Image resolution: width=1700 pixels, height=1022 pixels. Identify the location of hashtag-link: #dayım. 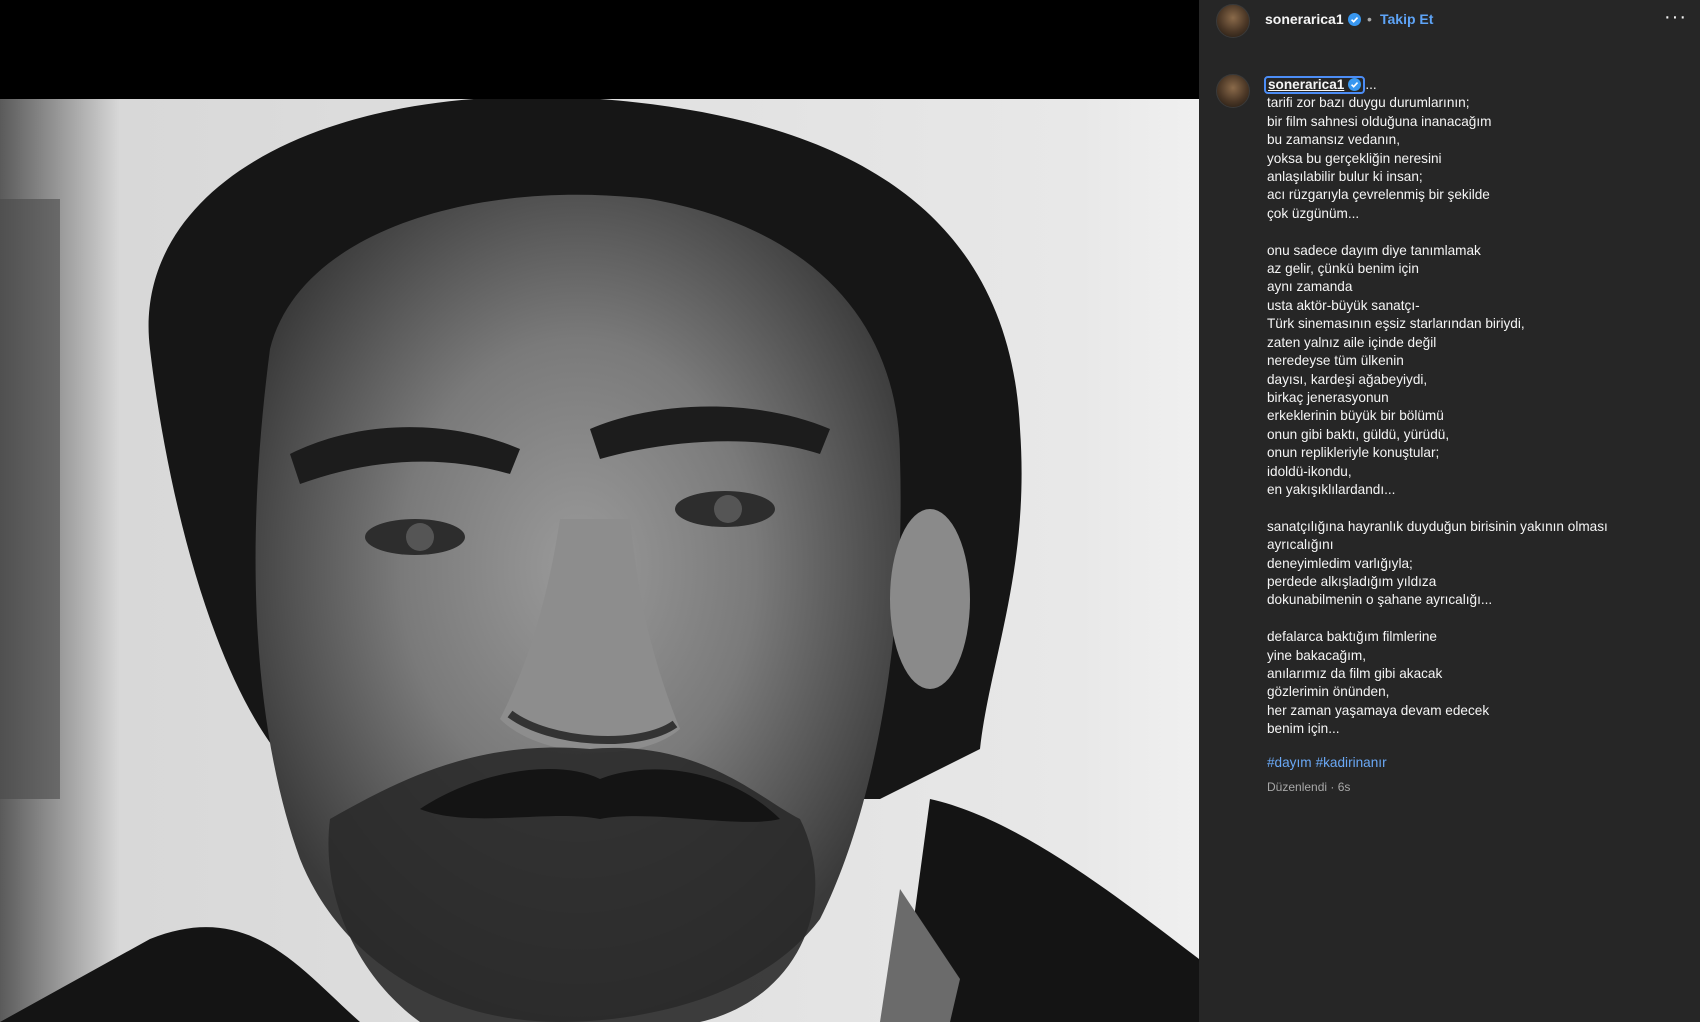
(1289, 762).